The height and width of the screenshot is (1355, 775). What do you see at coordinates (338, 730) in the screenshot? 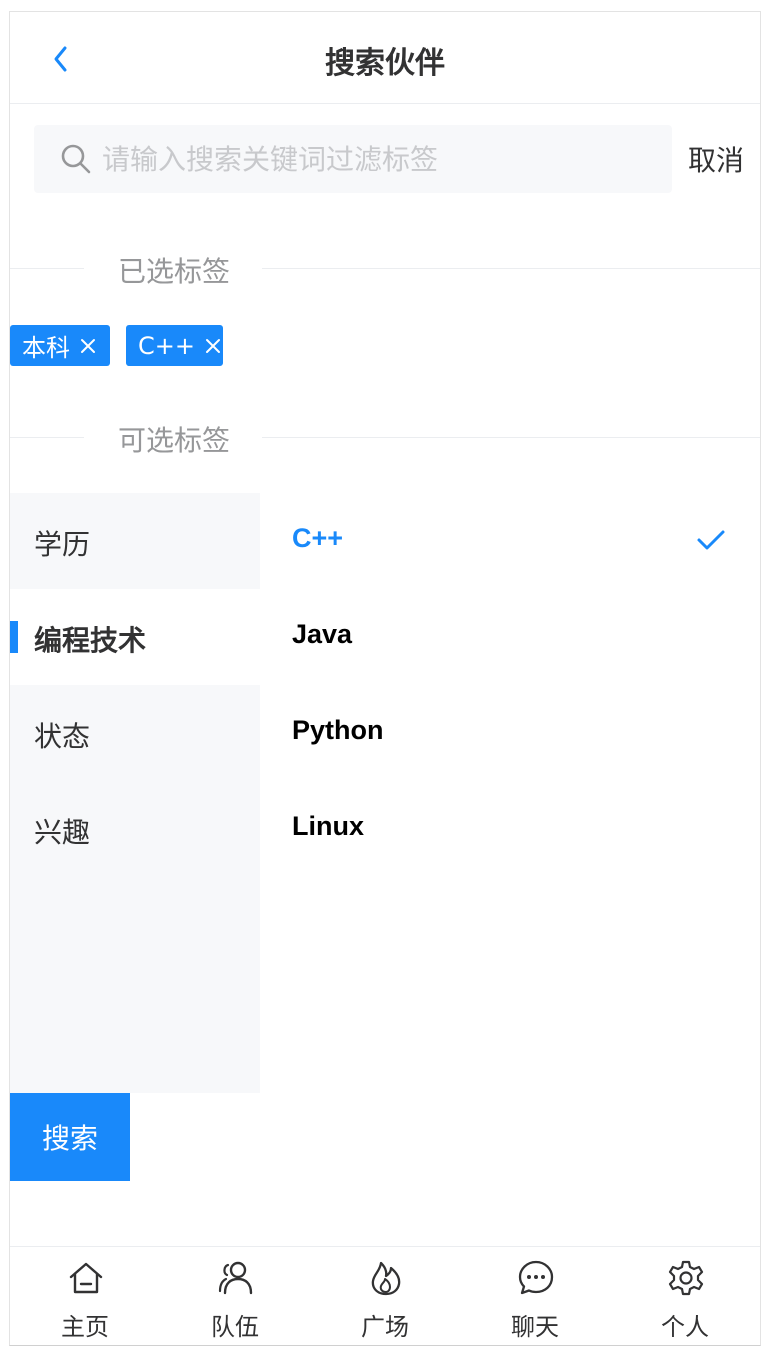
I see `option-label: Python` at bounding box center [338, 730].